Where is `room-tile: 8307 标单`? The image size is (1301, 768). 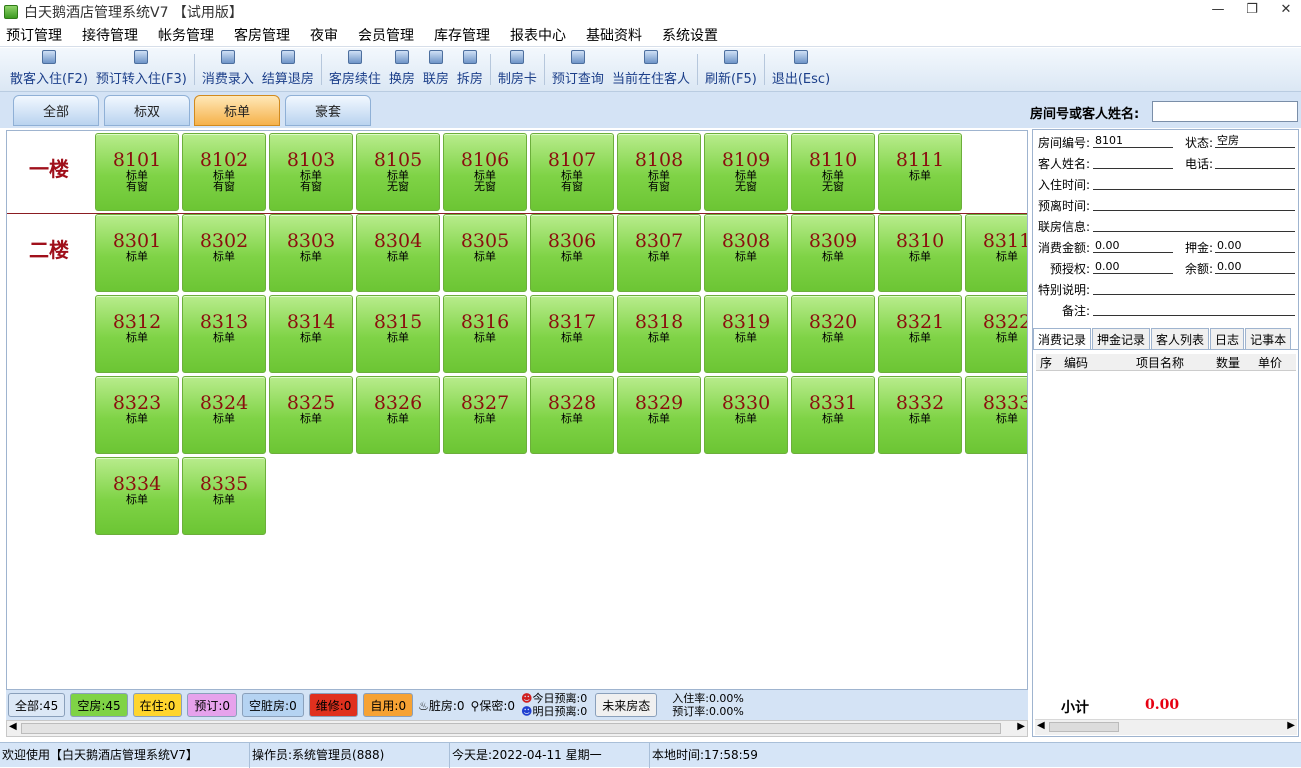 room-tile: 8307 标单 is located at coordinates (659, 253).